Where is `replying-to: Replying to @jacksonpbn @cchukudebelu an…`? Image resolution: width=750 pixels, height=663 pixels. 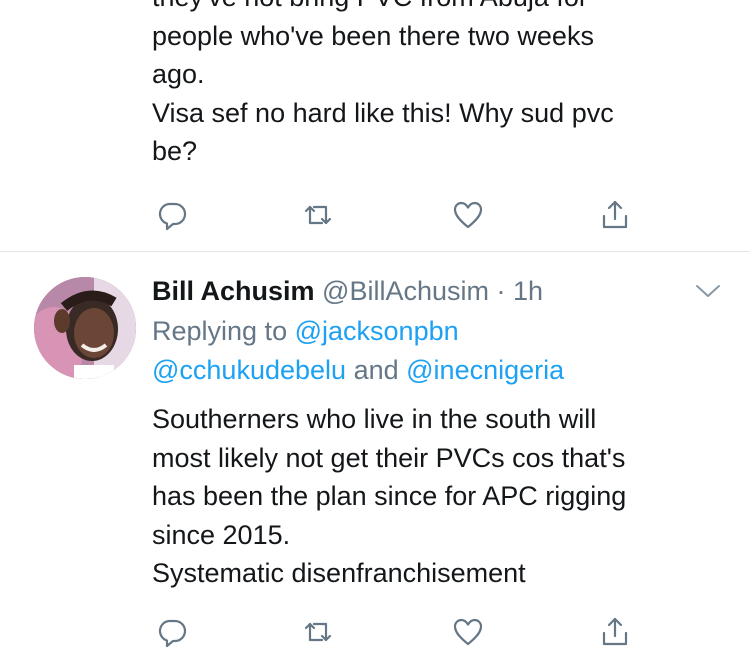
replying-to: Replying to @jacksonpbn @cchukudebelu an… is located at coordinates (442, 350).